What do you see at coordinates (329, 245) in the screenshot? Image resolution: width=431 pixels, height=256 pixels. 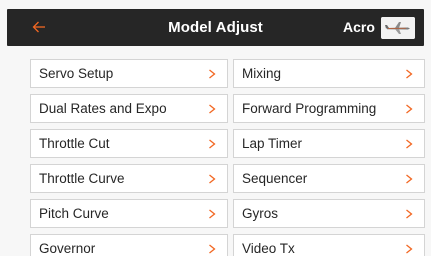 I see `menu-item-video-tx: Video Tx` at bounding box center [329, 245].